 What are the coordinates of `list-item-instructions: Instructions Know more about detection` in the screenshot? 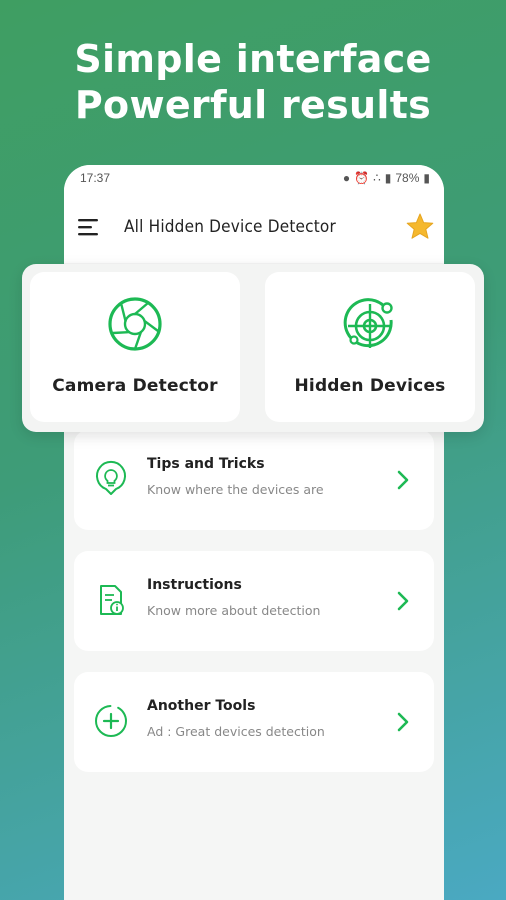 It's located at (254, 601).